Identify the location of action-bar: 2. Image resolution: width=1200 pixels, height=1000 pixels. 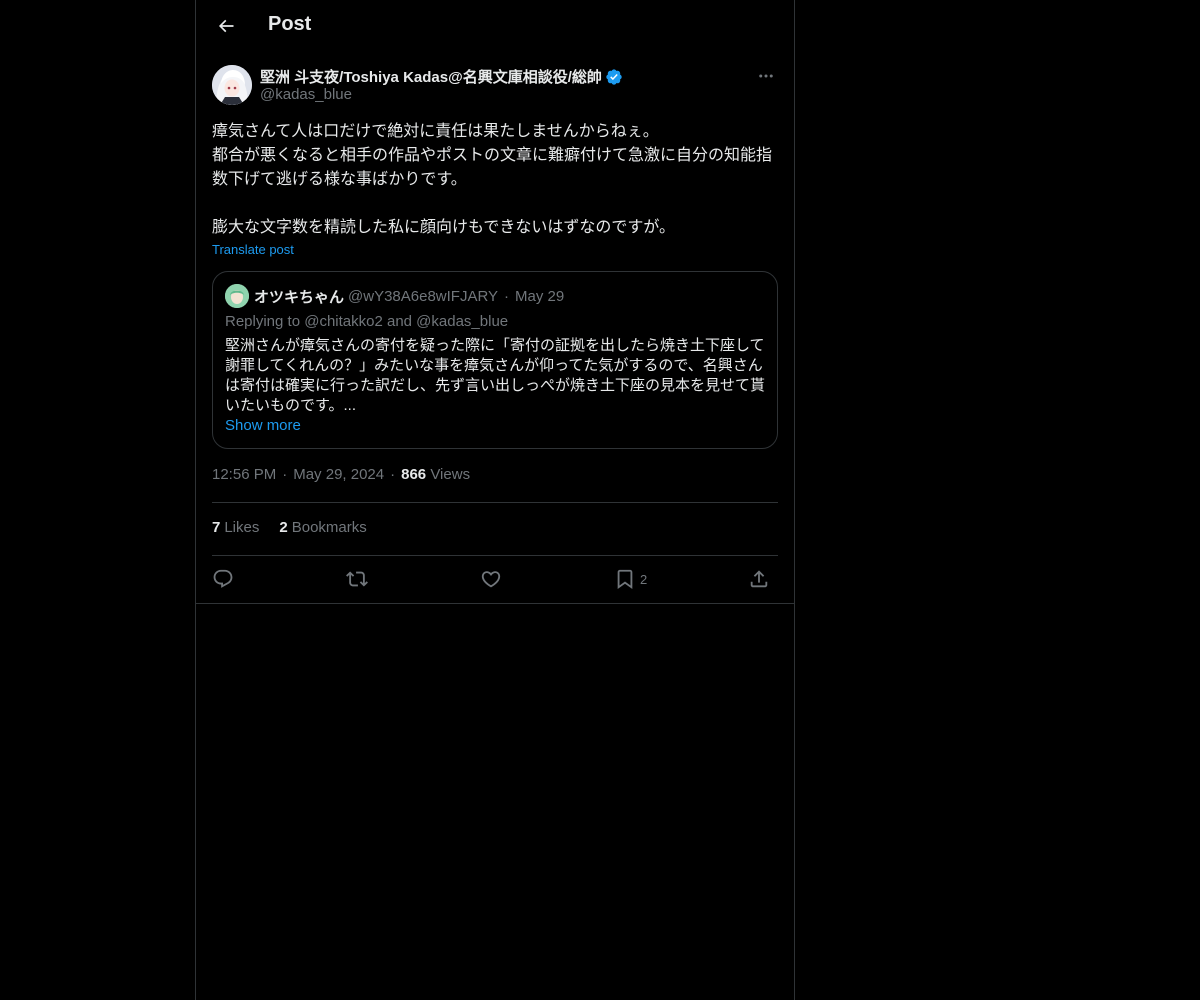
(495, 579).